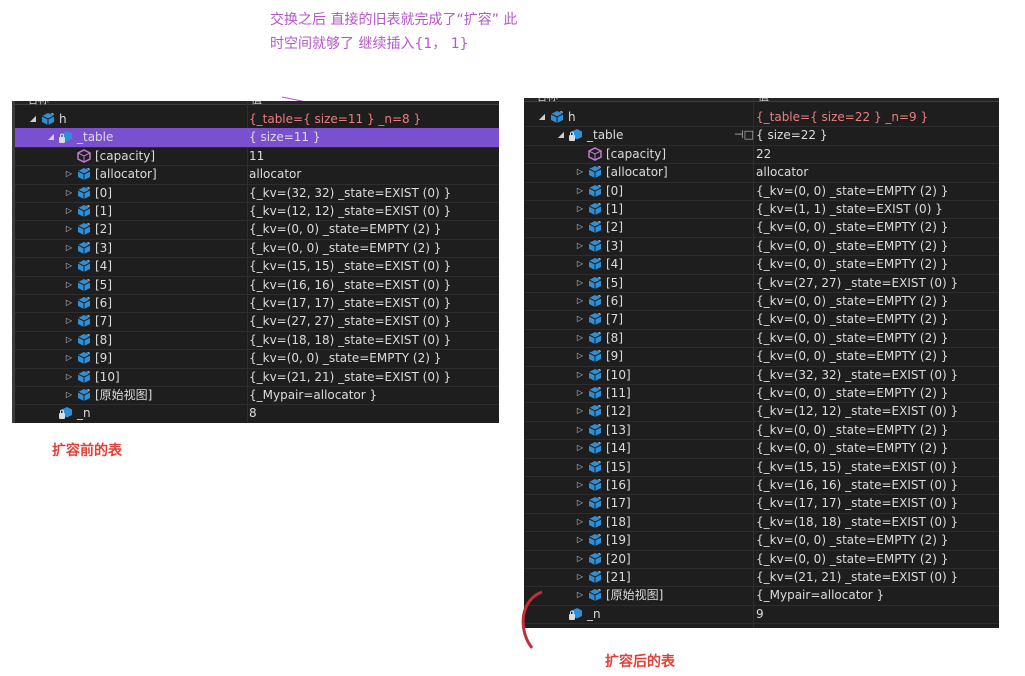 This screenshot has height=676, width=1025. I want to click on watch-row: ▷ [8] {_kv=(0, 0) _state=EMPTY (2) }, so click(761, 339).